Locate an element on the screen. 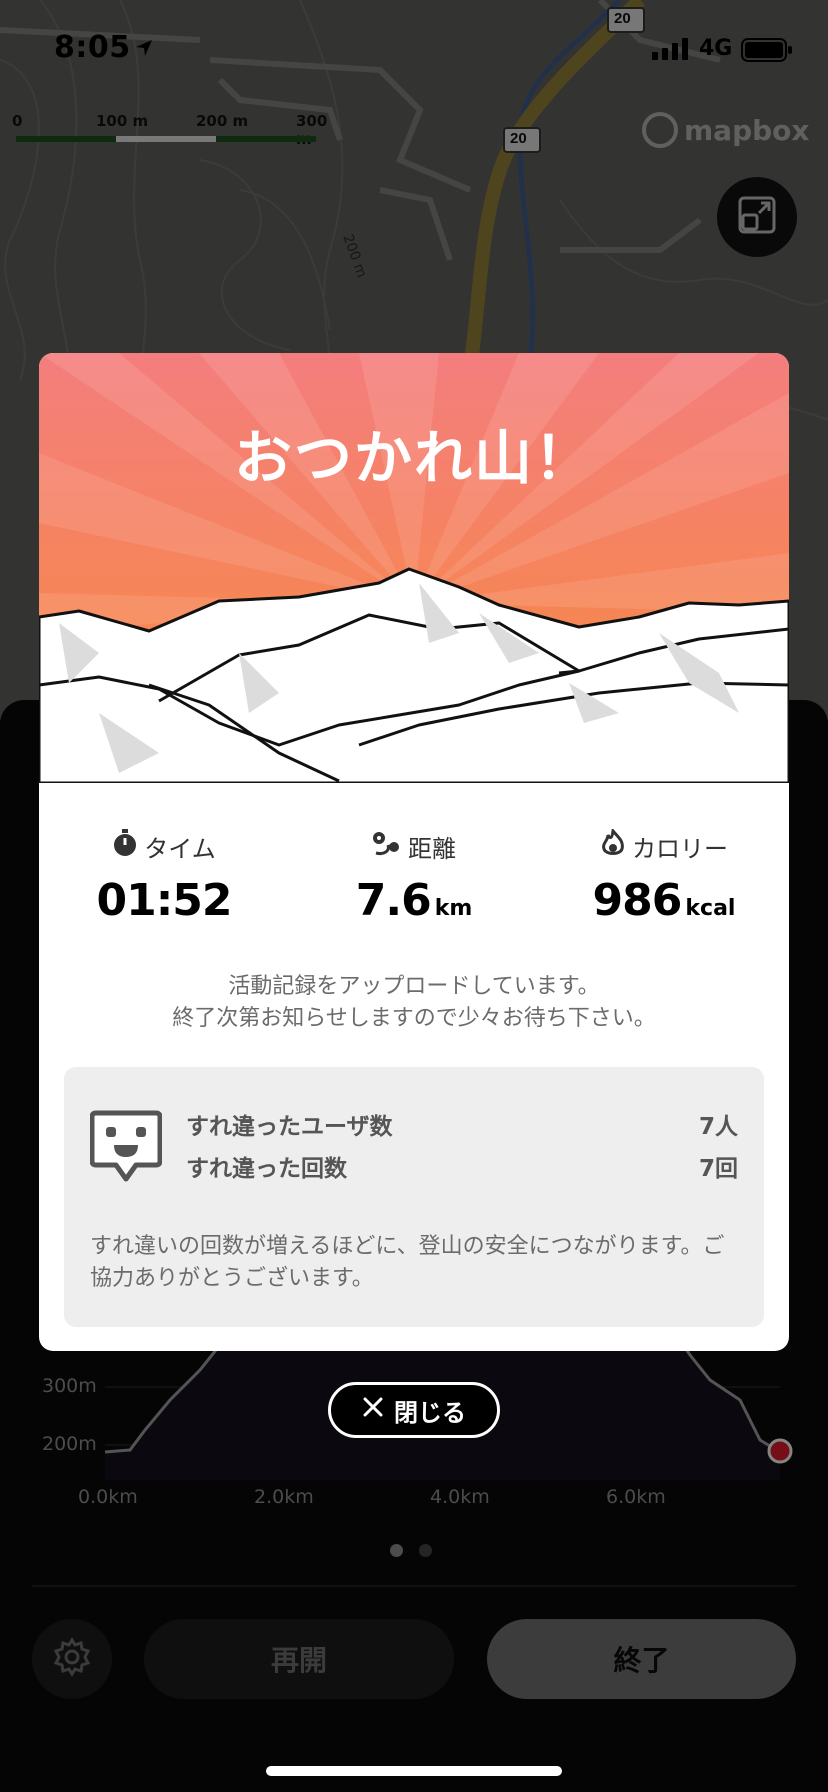 Image resolution: width=828 pixels, height=1792 pixels. stat-value: 7.6 is located at coordinates (393, 900).